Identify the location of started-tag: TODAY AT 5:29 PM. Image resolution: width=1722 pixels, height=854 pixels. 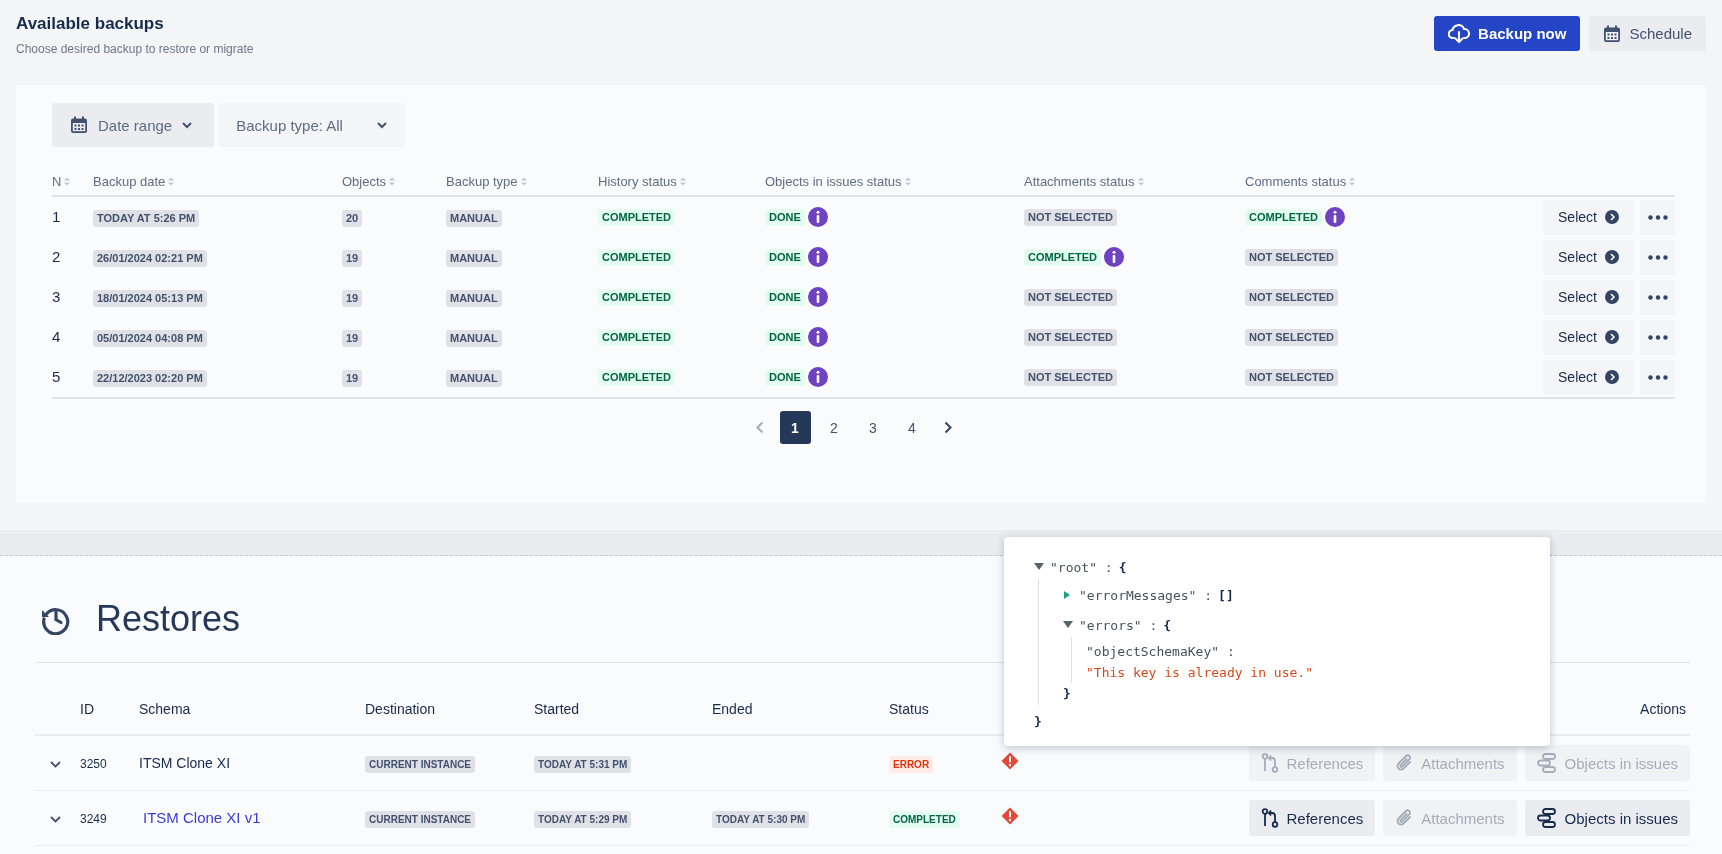
(583, 819).